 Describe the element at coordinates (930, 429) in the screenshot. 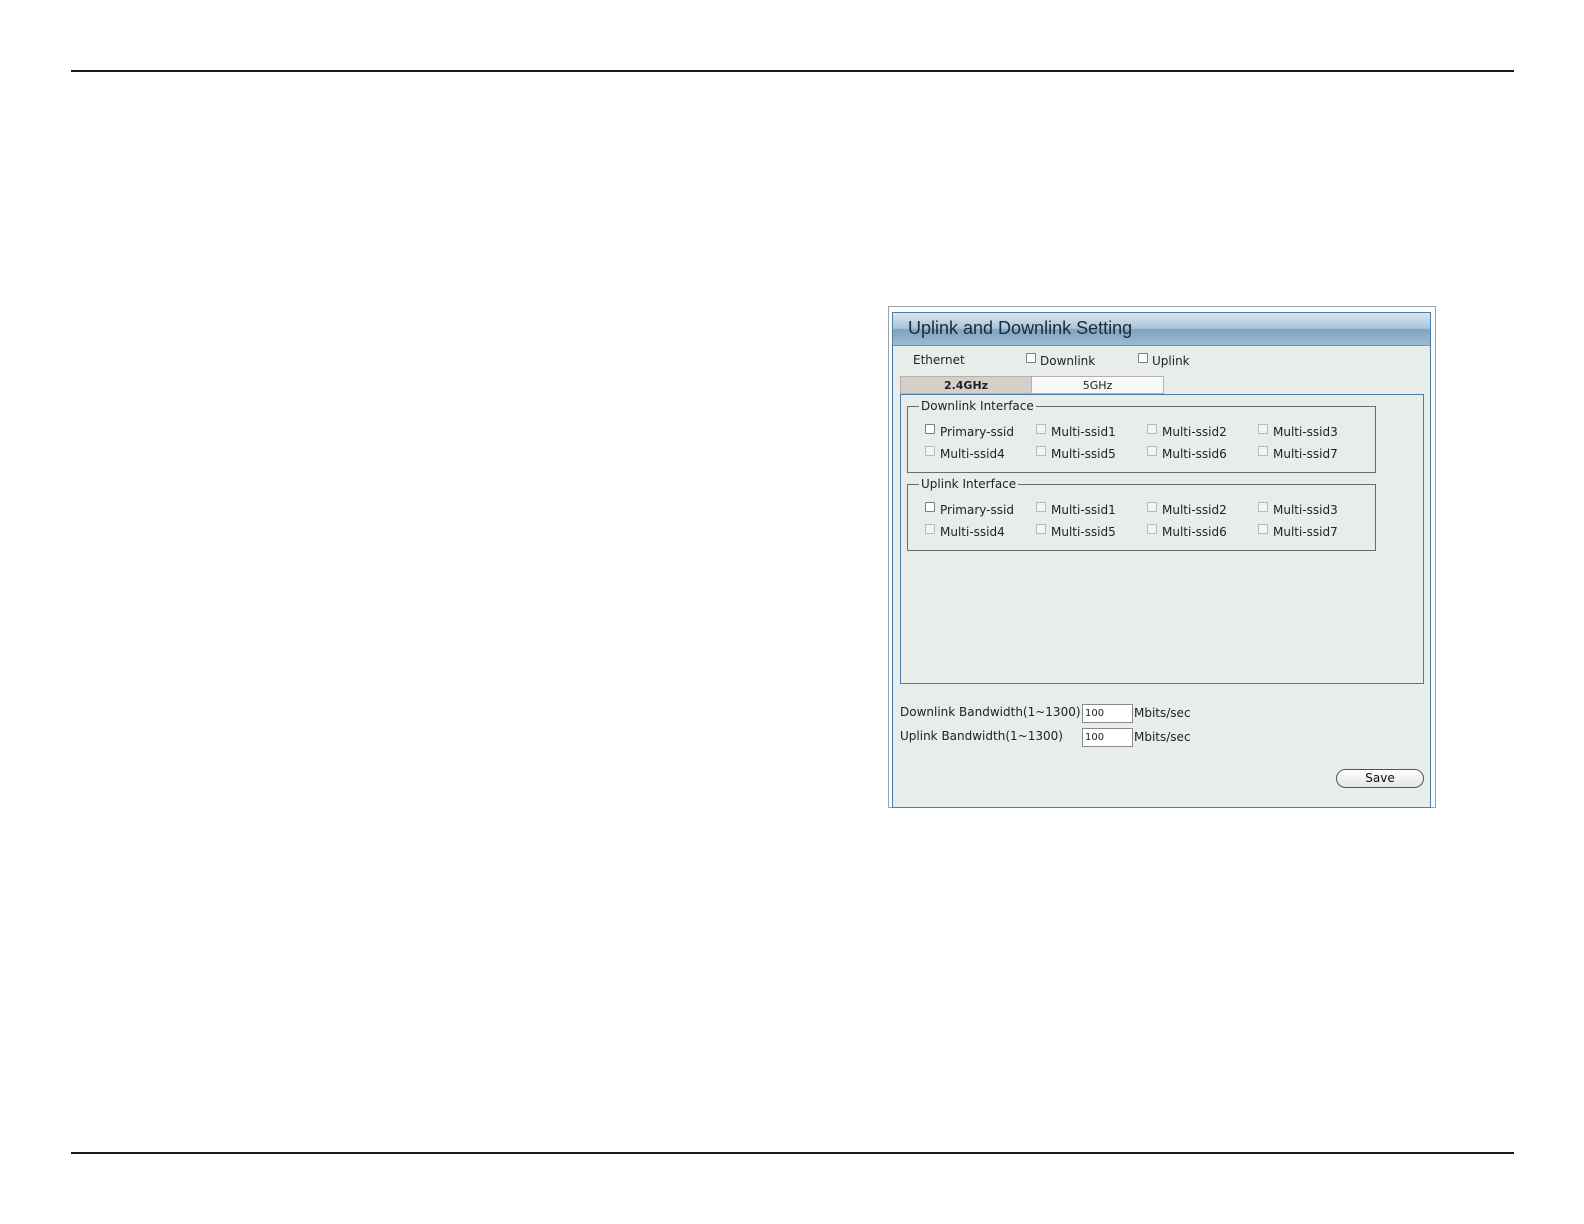

I see `downlink-primary-ssid-checkbox` at that location.